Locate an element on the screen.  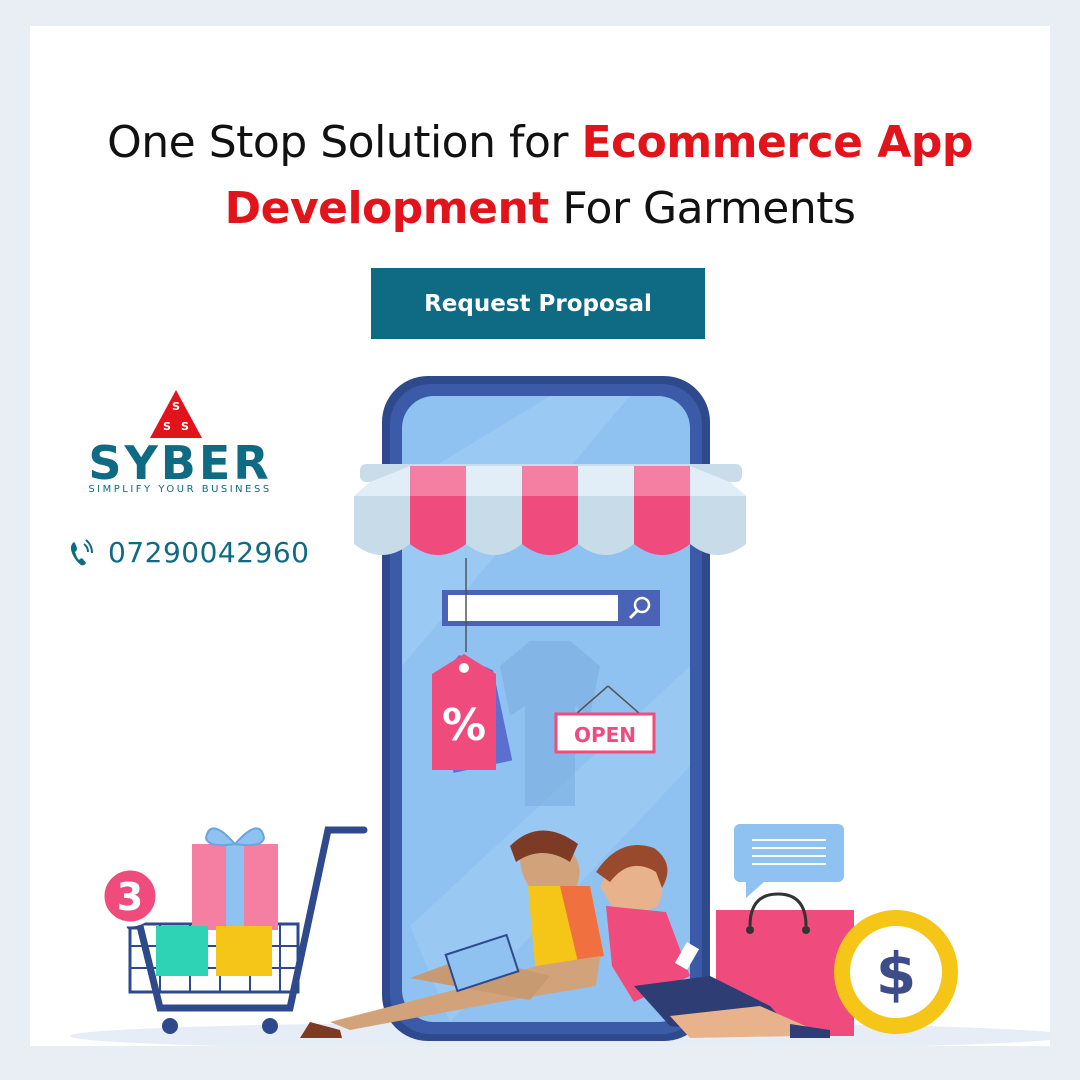
coin-symbol: $ is located at coordinates (896, 974).